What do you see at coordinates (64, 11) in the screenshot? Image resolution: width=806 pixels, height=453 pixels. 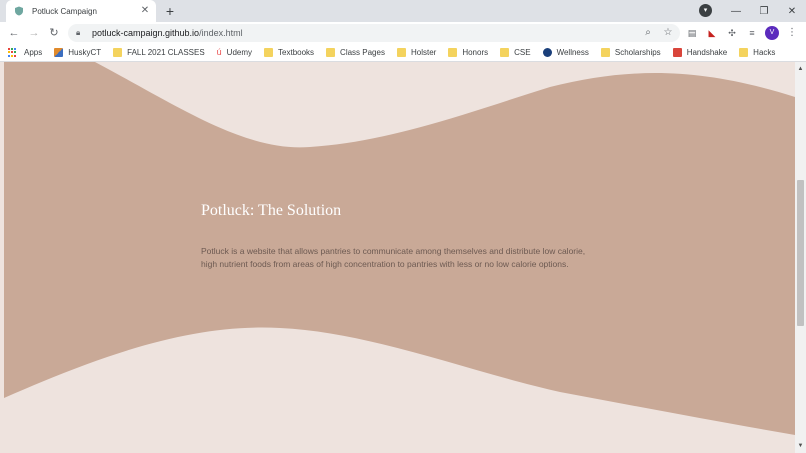 I see `tab-title: Potluck Campaign` at bounding box center [64, 11].